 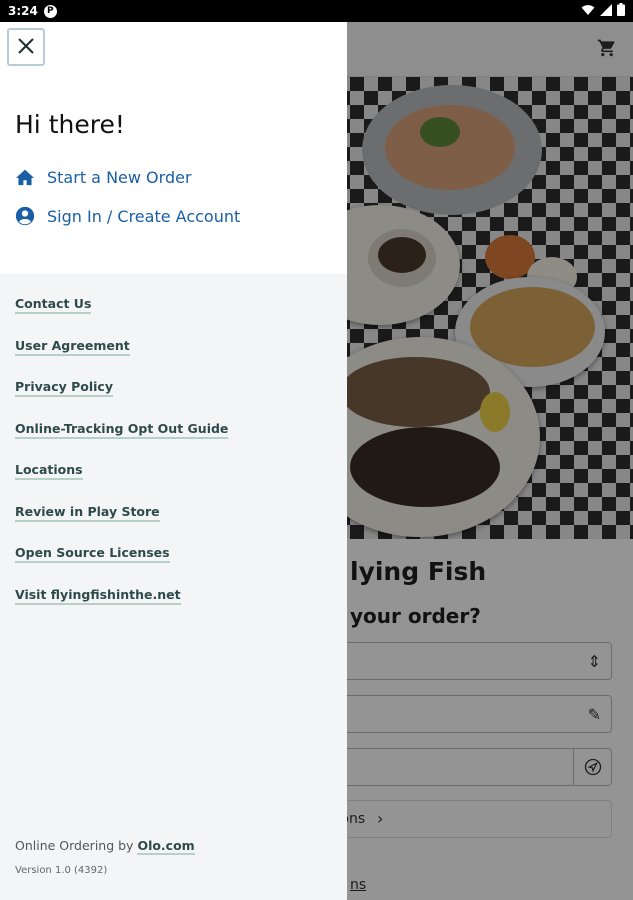 I want to click on start-new-order-label: Start a New Order, so click(x=119, y=177).